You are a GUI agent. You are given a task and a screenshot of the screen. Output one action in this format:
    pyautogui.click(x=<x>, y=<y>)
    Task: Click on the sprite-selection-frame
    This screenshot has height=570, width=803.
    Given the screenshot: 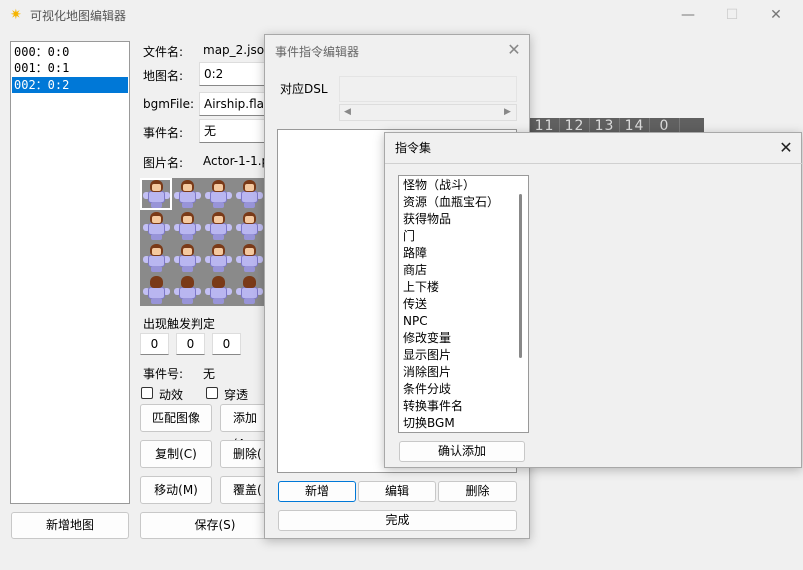 What is the action you would take?
    pyautogui.click(x=156, y=194)
    